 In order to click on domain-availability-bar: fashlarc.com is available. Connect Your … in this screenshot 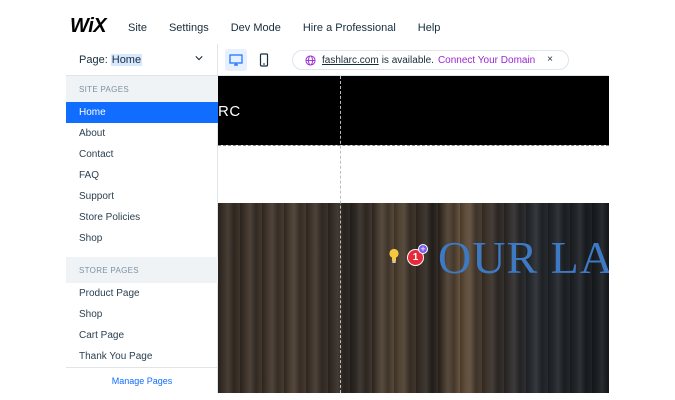, I will do `click(430, 60)`.